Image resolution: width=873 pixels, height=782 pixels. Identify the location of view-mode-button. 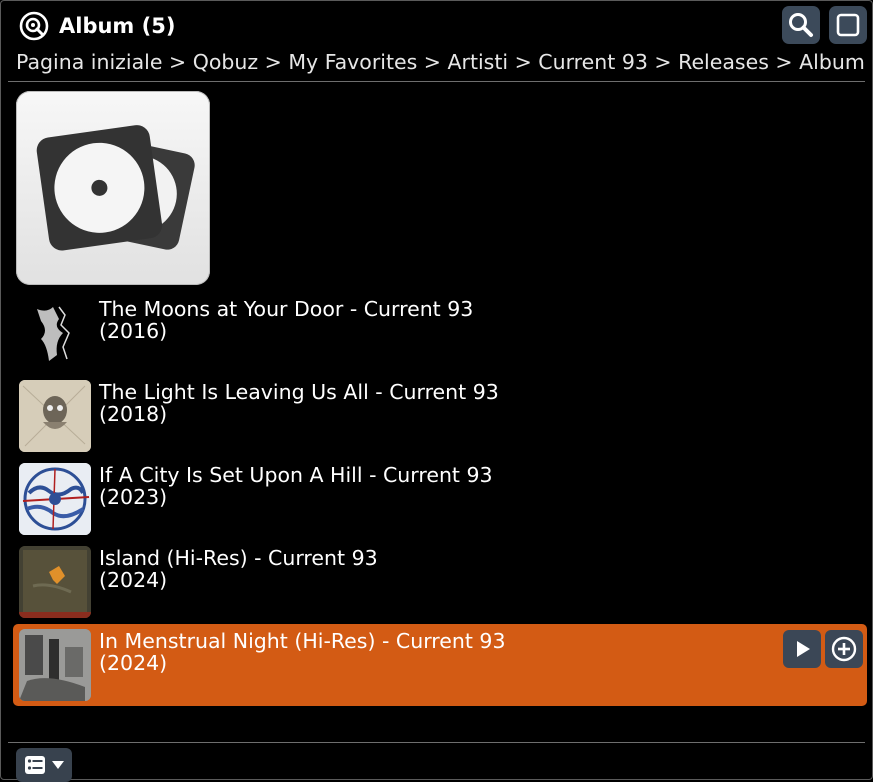
(44, 765).